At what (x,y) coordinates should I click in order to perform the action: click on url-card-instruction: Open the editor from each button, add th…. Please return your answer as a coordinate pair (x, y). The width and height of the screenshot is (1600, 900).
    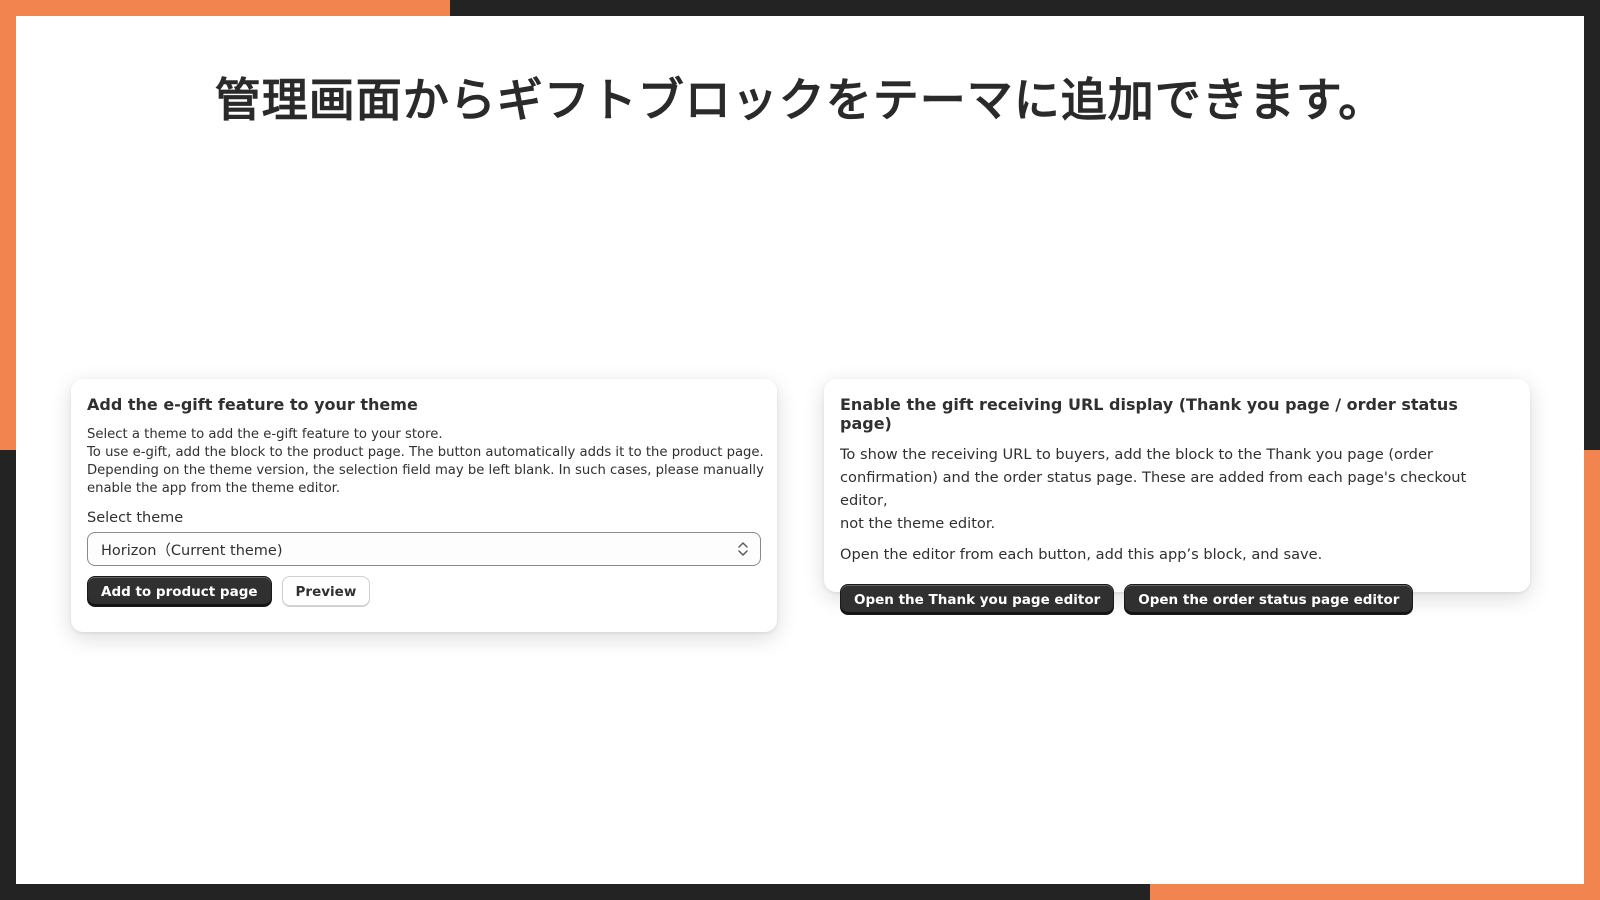
    Looking at the image, I should click on (1081, 554).